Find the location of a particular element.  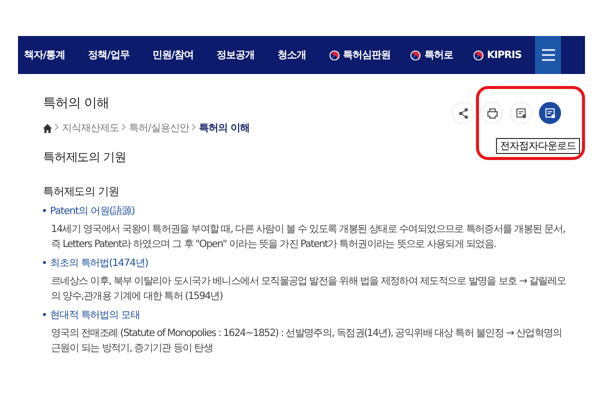

item-title: Patent의 어원(語源) is located at coordinates (92, 211).